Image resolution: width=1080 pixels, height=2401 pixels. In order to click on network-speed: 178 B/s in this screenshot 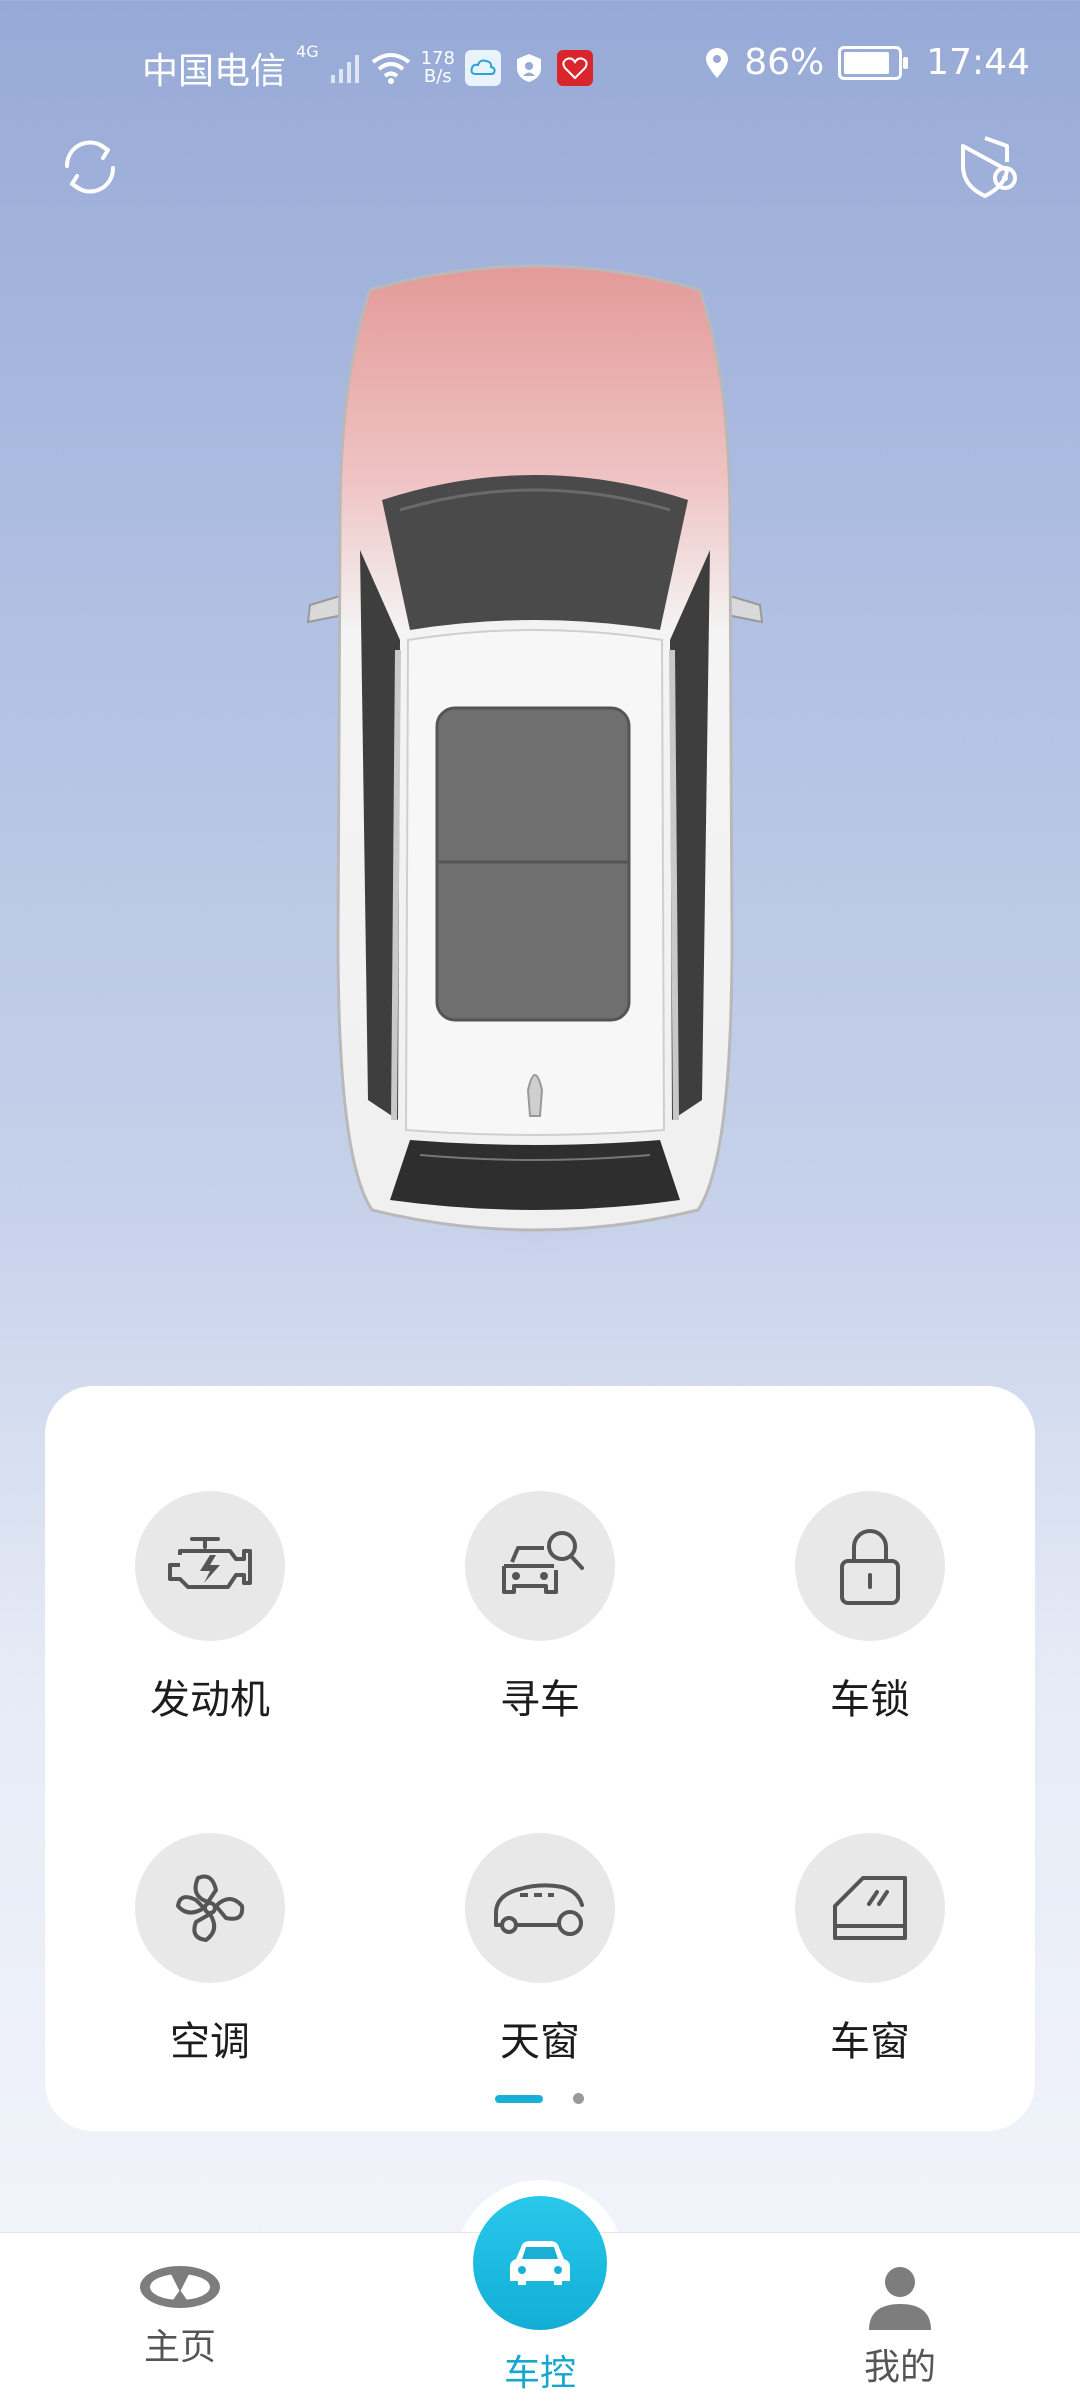, I will do `click(438, 68)`.